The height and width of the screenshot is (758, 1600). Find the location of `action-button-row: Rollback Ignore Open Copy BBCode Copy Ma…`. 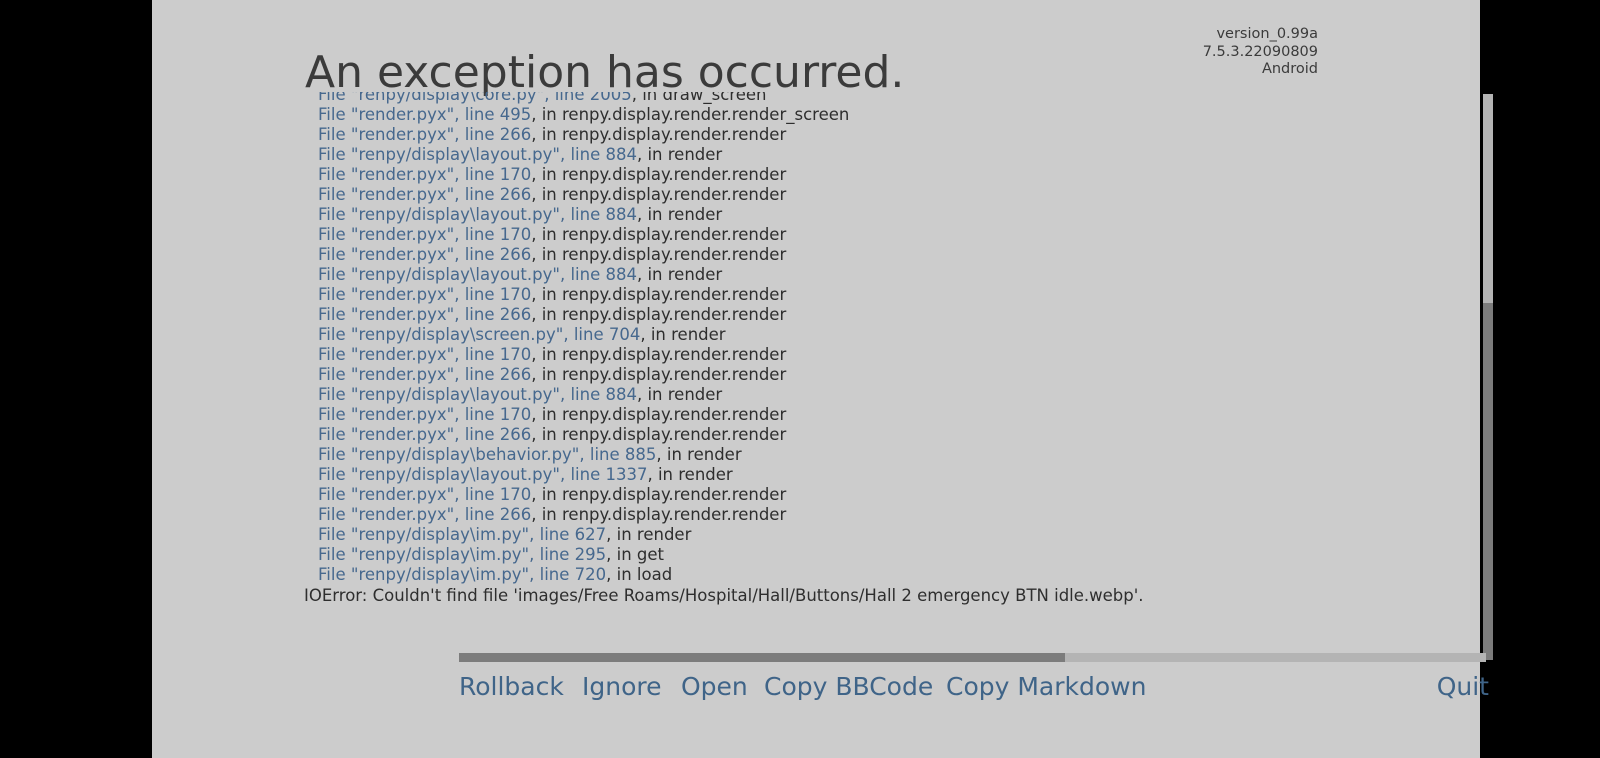

action-button-row: Rollback Ignore Open Copy BBCode Copy Ma… is located at coordinates (974, 693).